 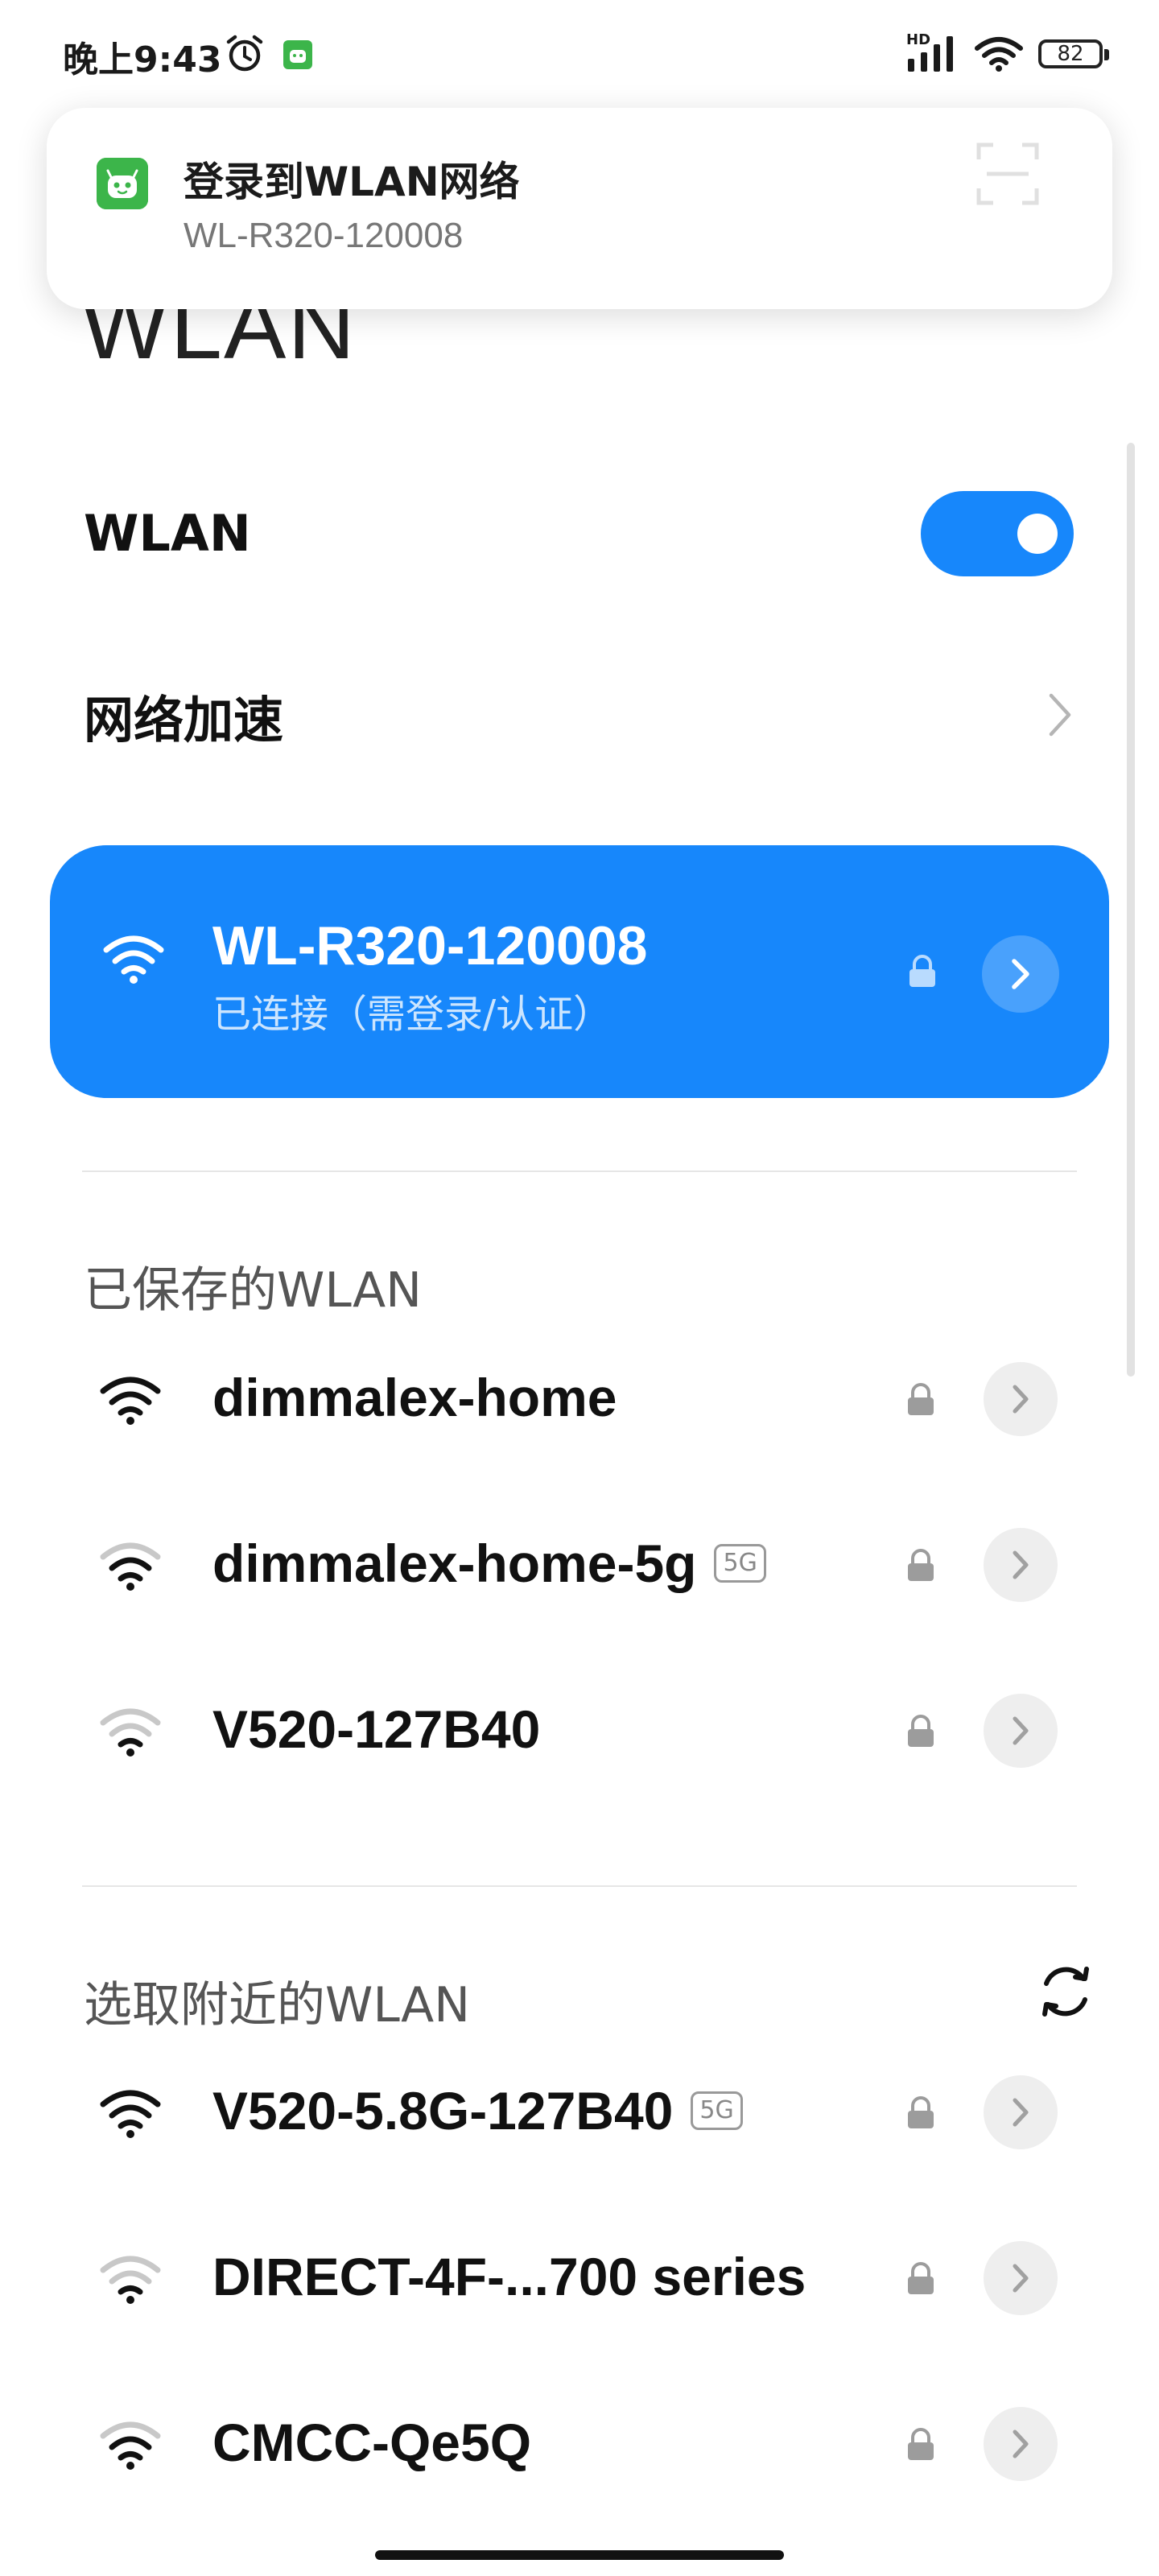 What do you see at coordinates (919, 39) in the screenshot?
I see `hd-label: HD` at bounding box center [919, 39].